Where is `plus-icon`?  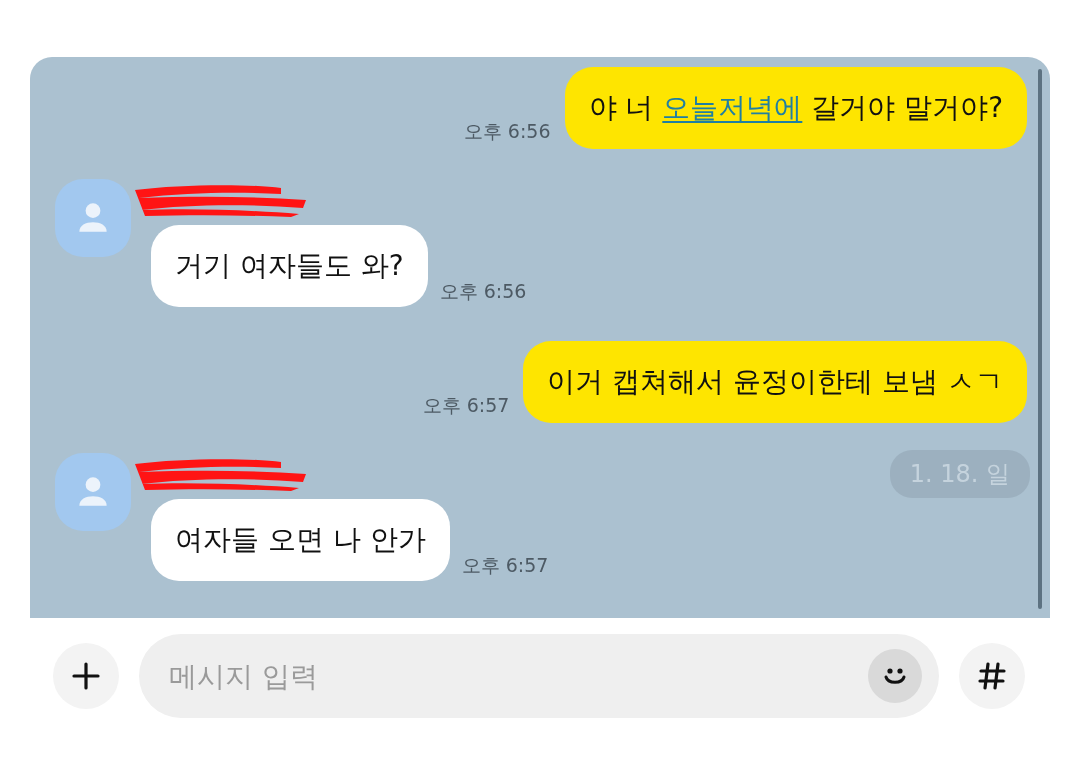 plus-icon is located at coordinates (86, 676).